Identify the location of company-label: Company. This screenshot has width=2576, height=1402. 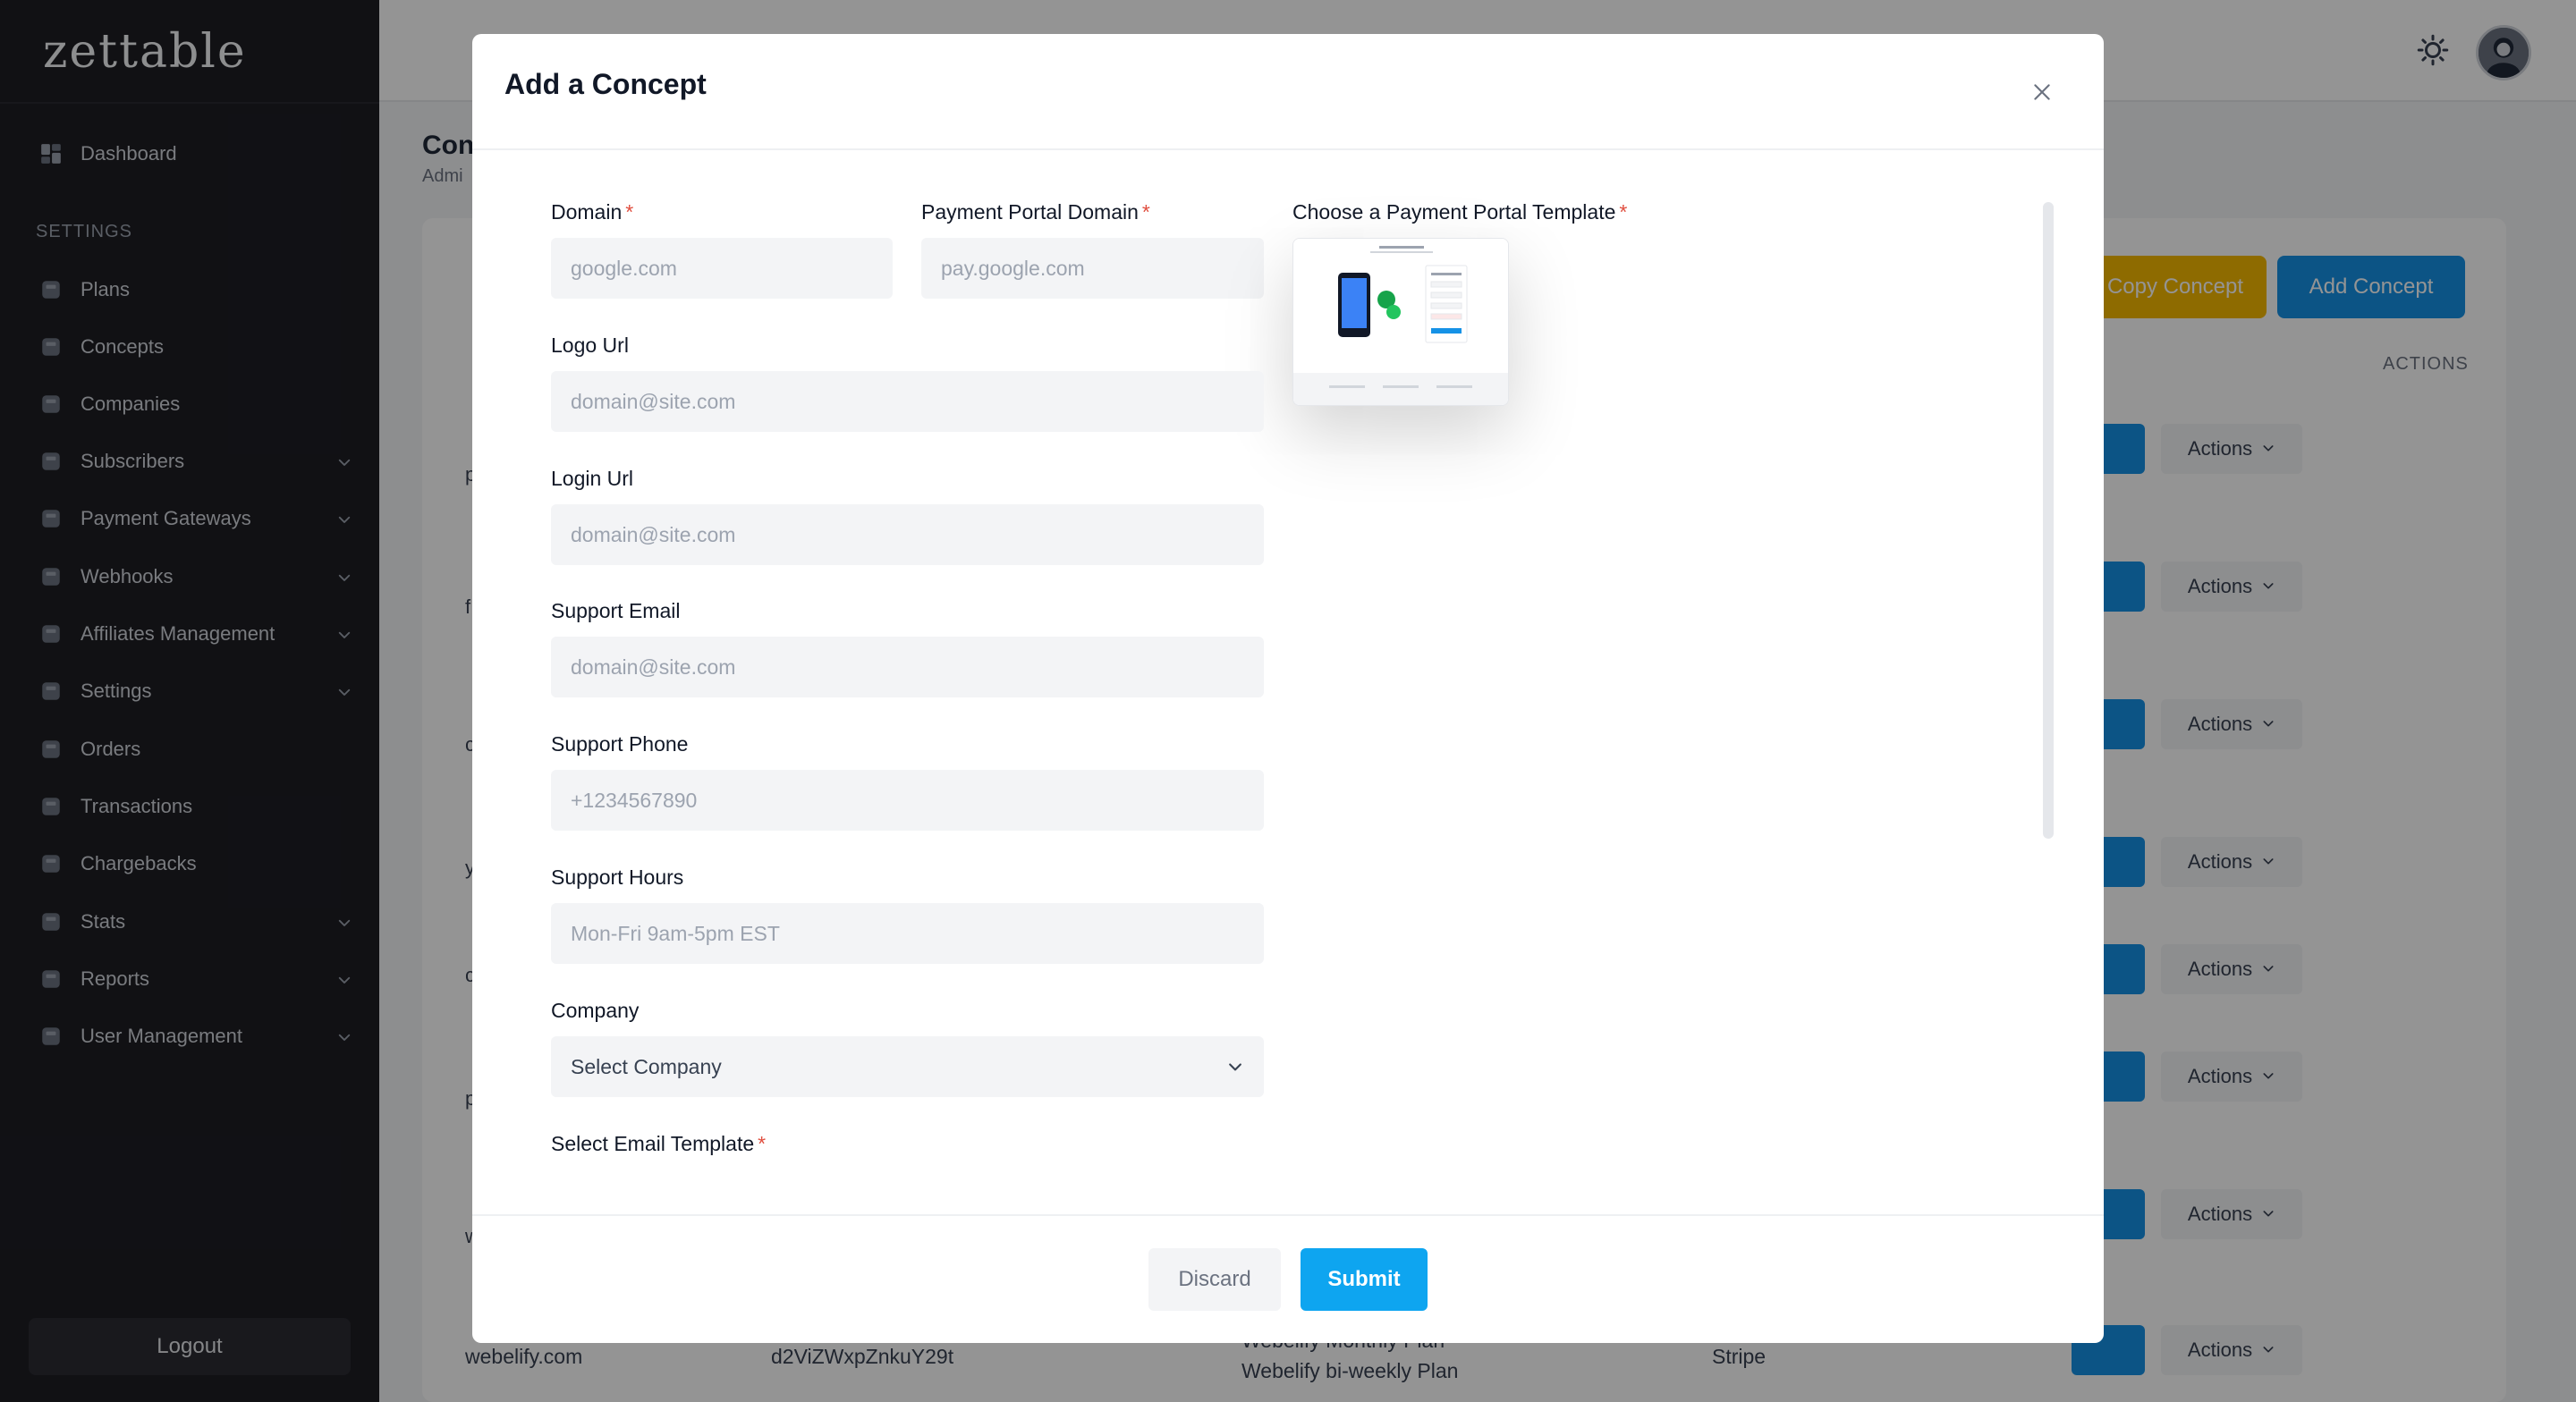
(595, 1010).